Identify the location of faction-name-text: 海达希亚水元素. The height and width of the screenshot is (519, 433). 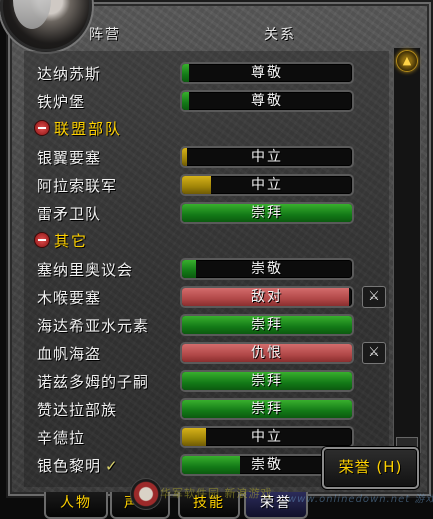
(93, 326).